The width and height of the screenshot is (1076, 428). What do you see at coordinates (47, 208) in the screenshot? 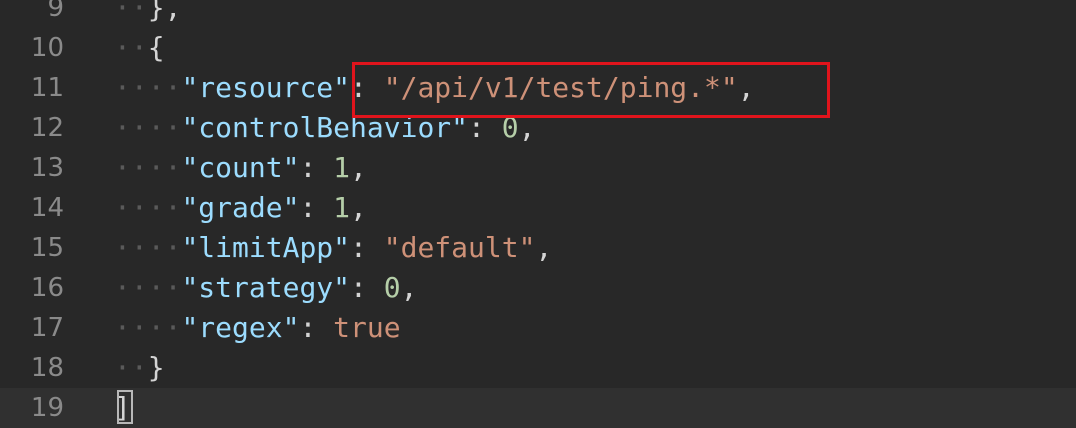
I see `line-number: 14` at bounding box center [47, 208].